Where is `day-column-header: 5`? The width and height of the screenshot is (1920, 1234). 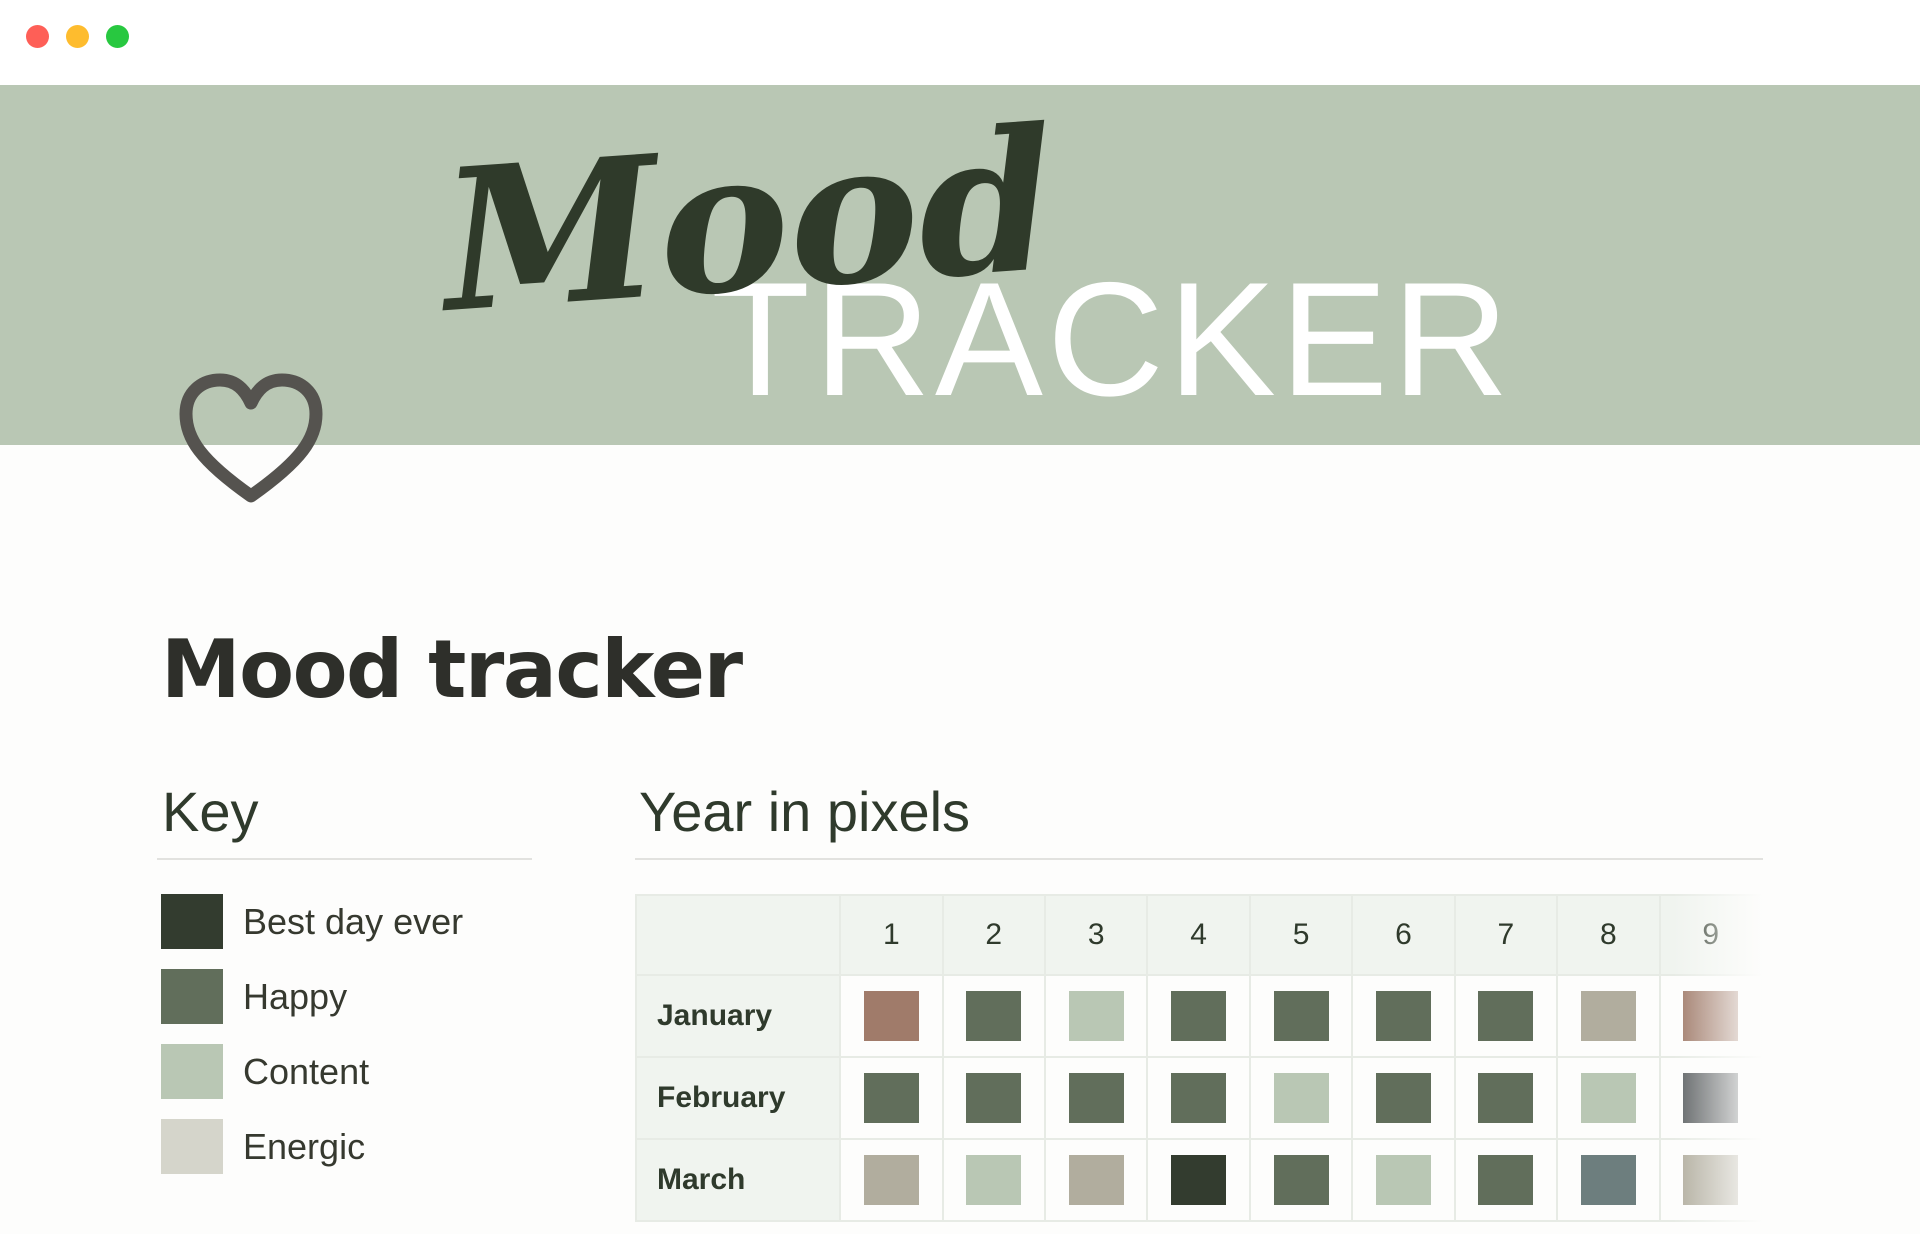
day-column-header: 5 is located at coordinates (1301, 935).